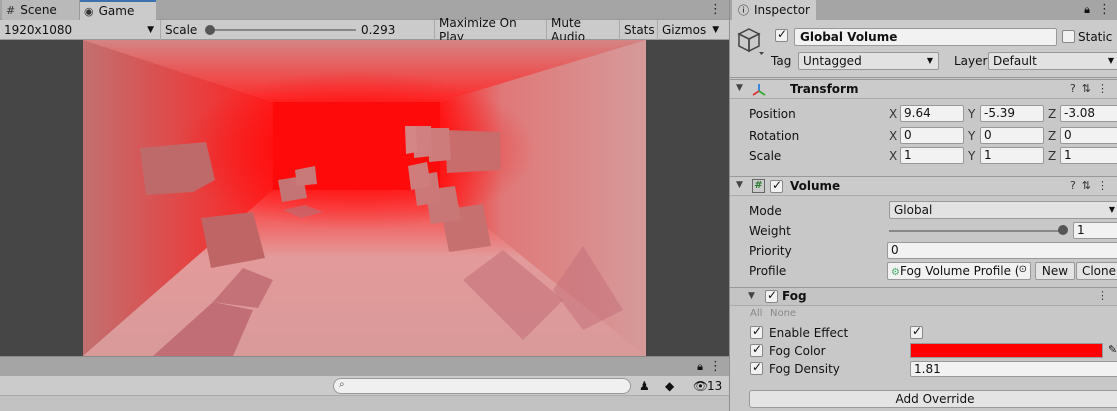 The height and width of the screenshot is (411, 1117). Describe the element at coordinates (768, 271) in the screenshot. I see `profile-label: Profile` at that location.